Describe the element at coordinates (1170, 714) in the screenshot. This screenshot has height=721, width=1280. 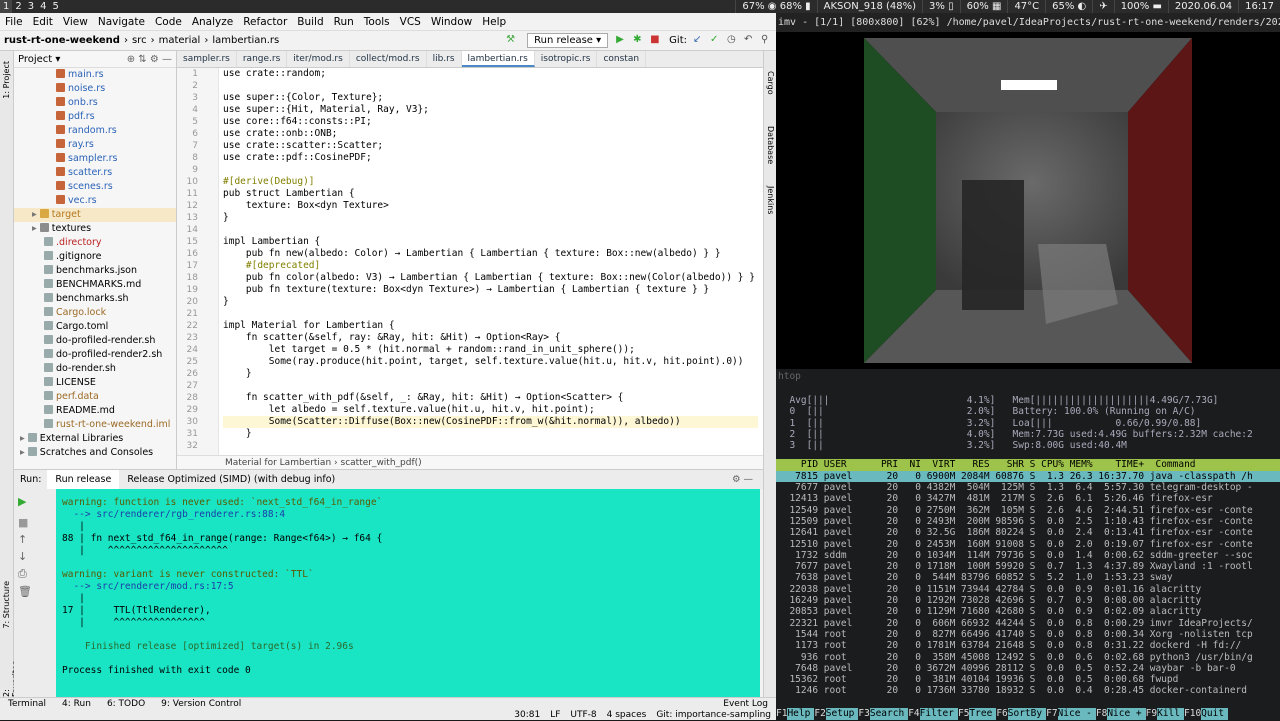
I see `fkey-kill: Kill` at that location.